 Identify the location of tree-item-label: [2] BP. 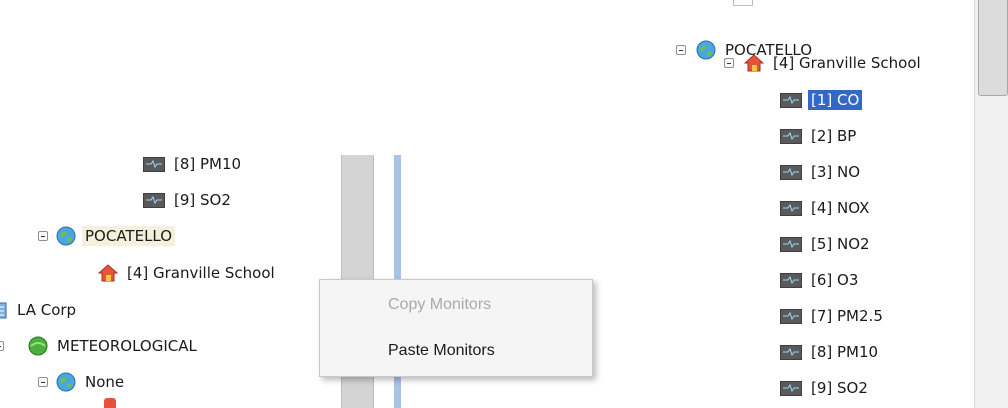
(834, 136).